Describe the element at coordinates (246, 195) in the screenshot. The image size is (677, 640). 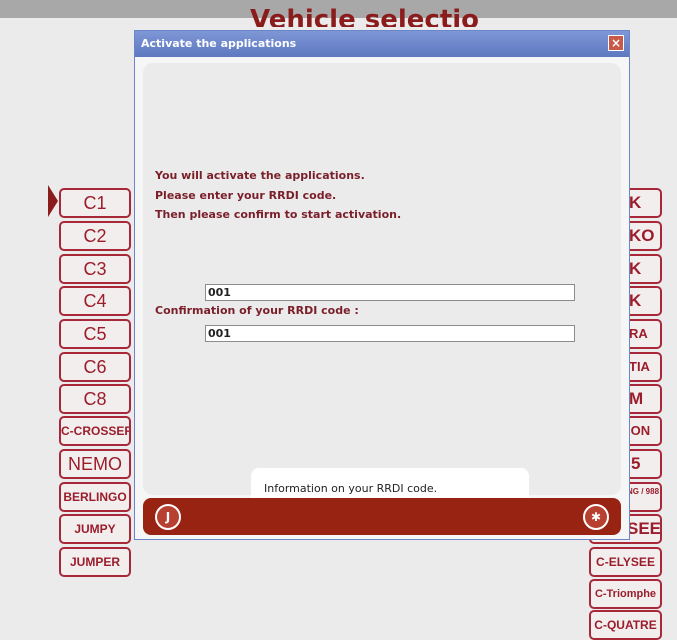
I see `message-line-2: Please enter your RRDI code.` at that location.